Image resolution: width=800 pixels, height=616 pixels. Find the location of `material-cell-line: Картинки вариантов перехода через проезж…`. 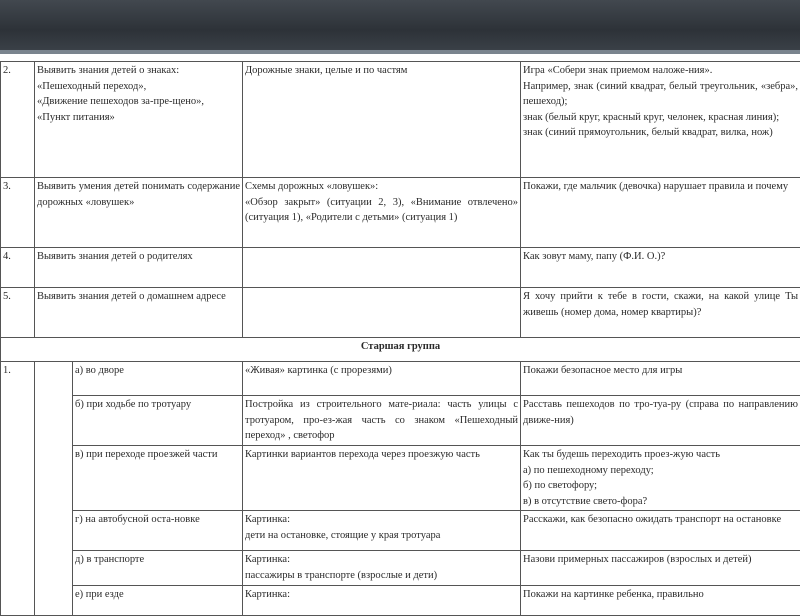

material-cell-line: Картинки вариантов перехода через проезж… is located at coordinates (381, 455).